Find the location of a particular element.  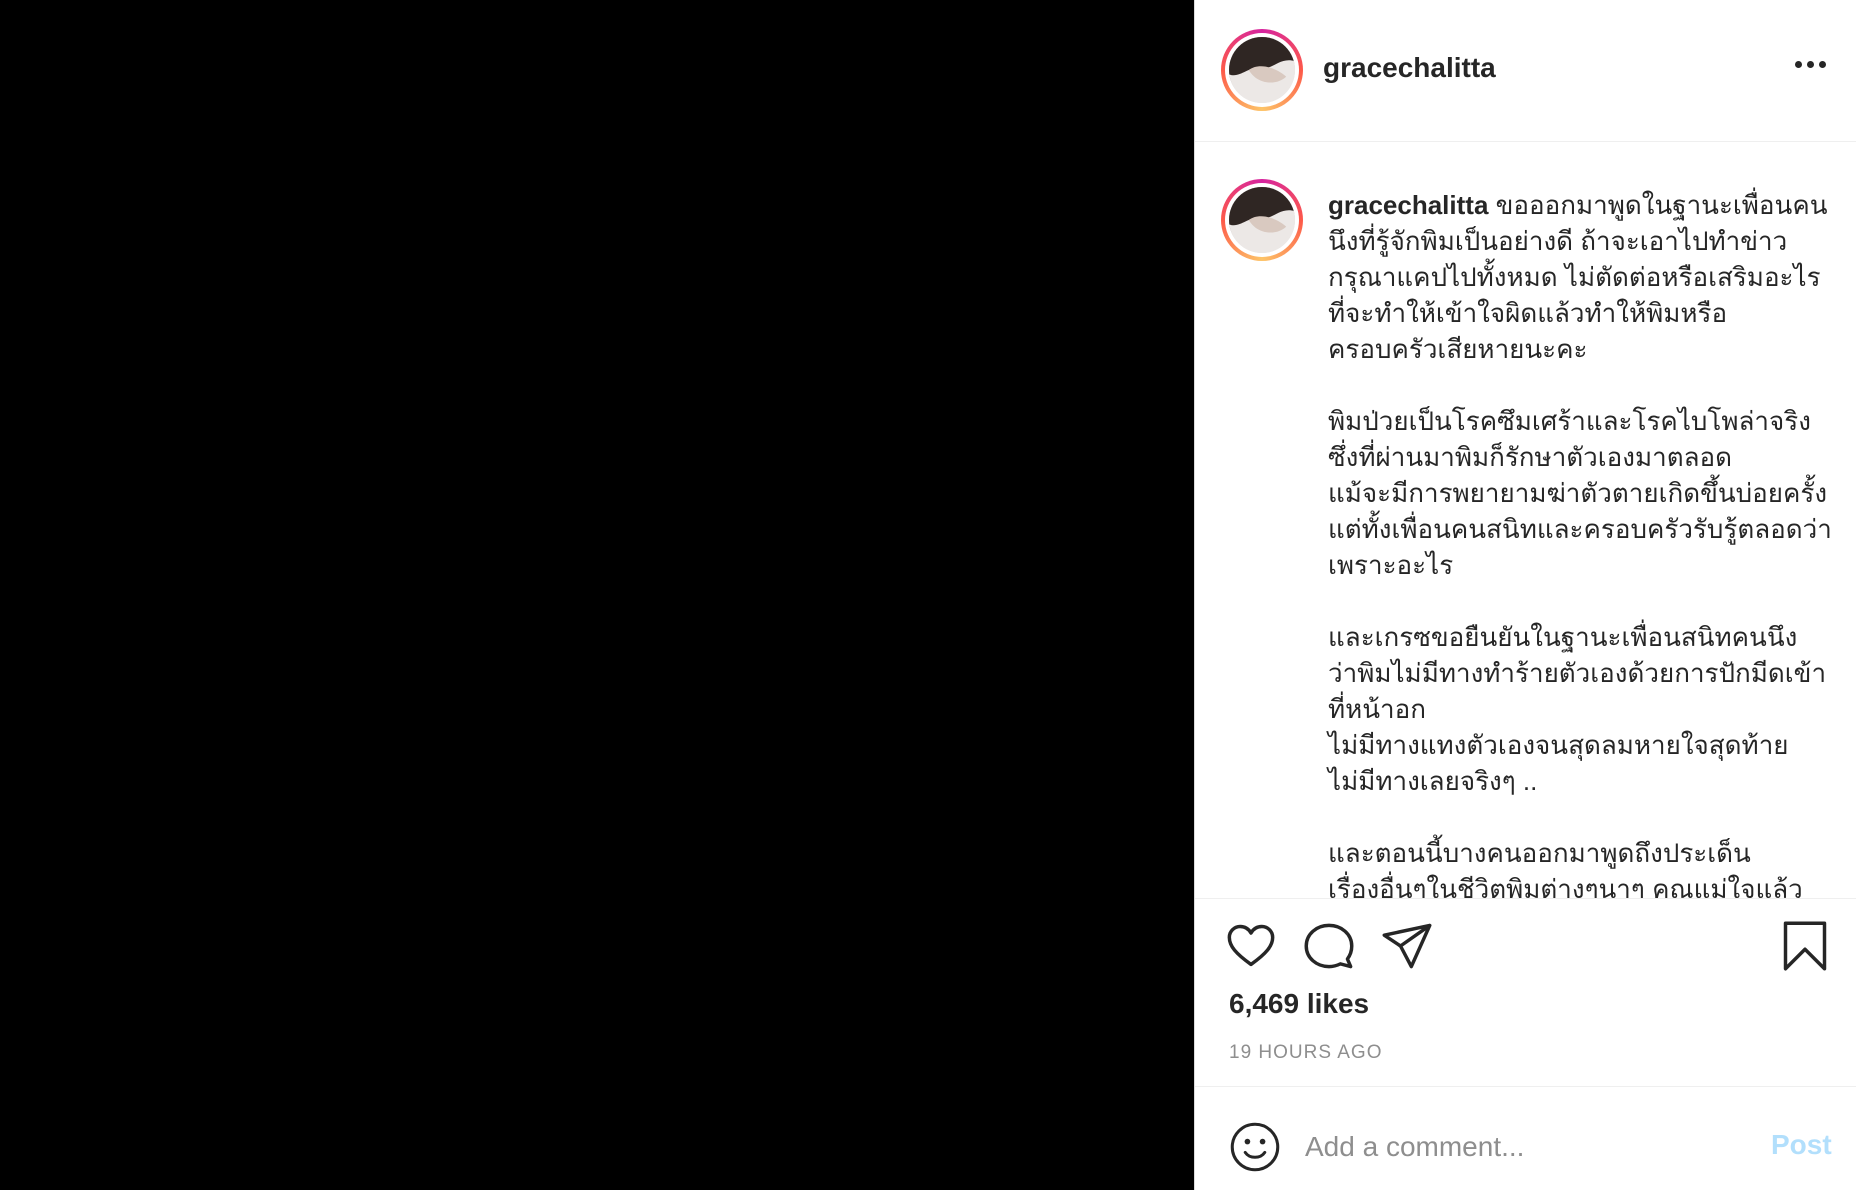

comment-input is located at coordinates (1505, 1147).